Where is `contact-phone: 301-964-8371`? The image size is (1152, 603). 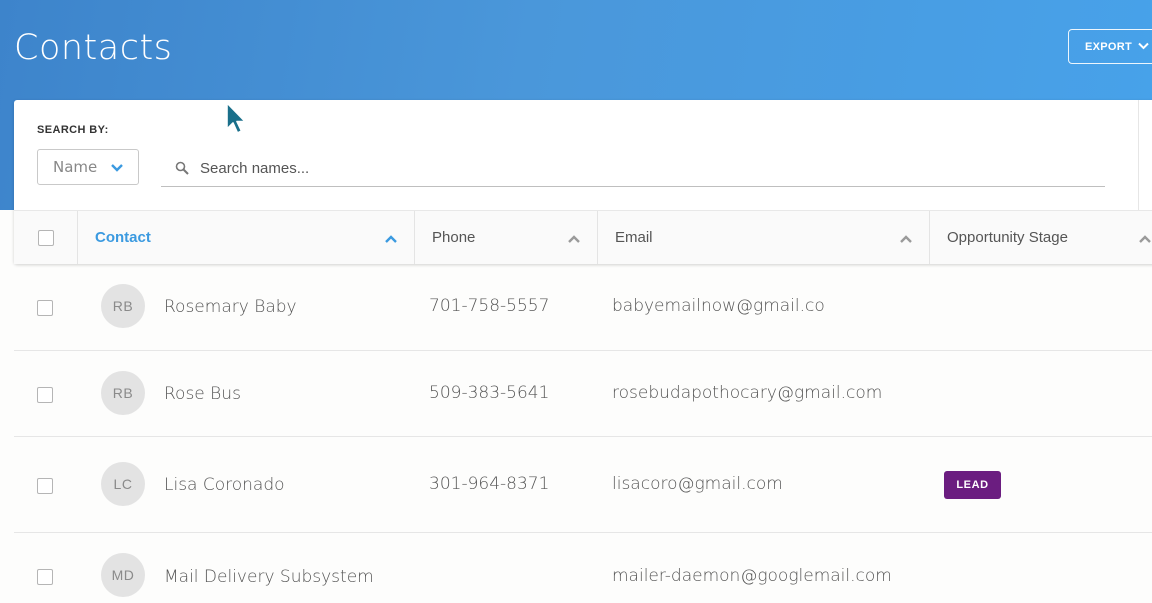
contact-phone: 301-964-8371 is located at coordinates (489, 484).